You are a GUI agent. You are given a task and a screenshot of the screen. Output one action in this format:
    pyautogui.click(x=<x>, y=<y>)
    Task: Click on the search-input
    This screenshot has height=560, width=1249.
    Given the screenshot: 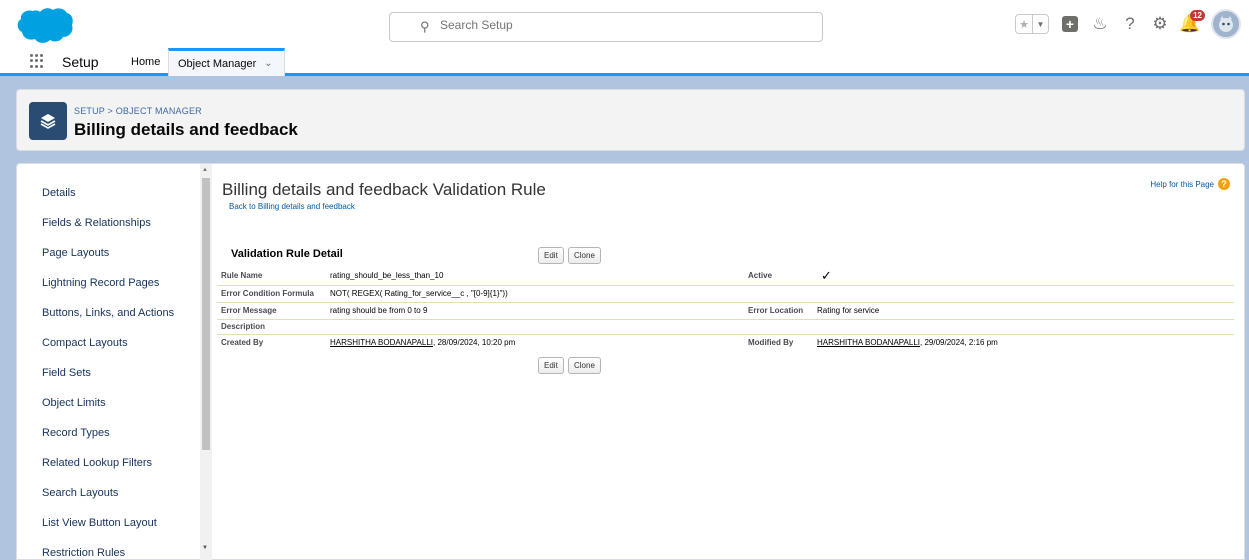 What is the action you would take?
    pyautogui.click(x=620, y=25)
    